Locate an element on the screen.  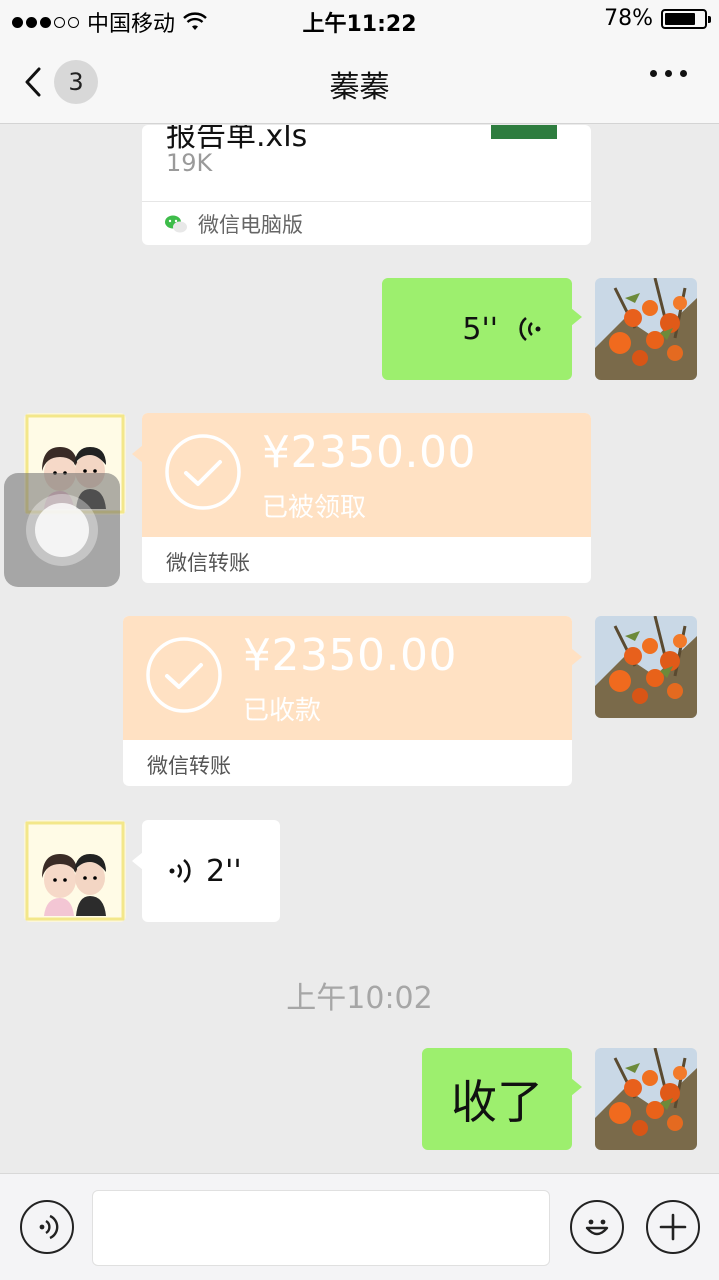
plus-icon is located at coordinates (673, 1227).